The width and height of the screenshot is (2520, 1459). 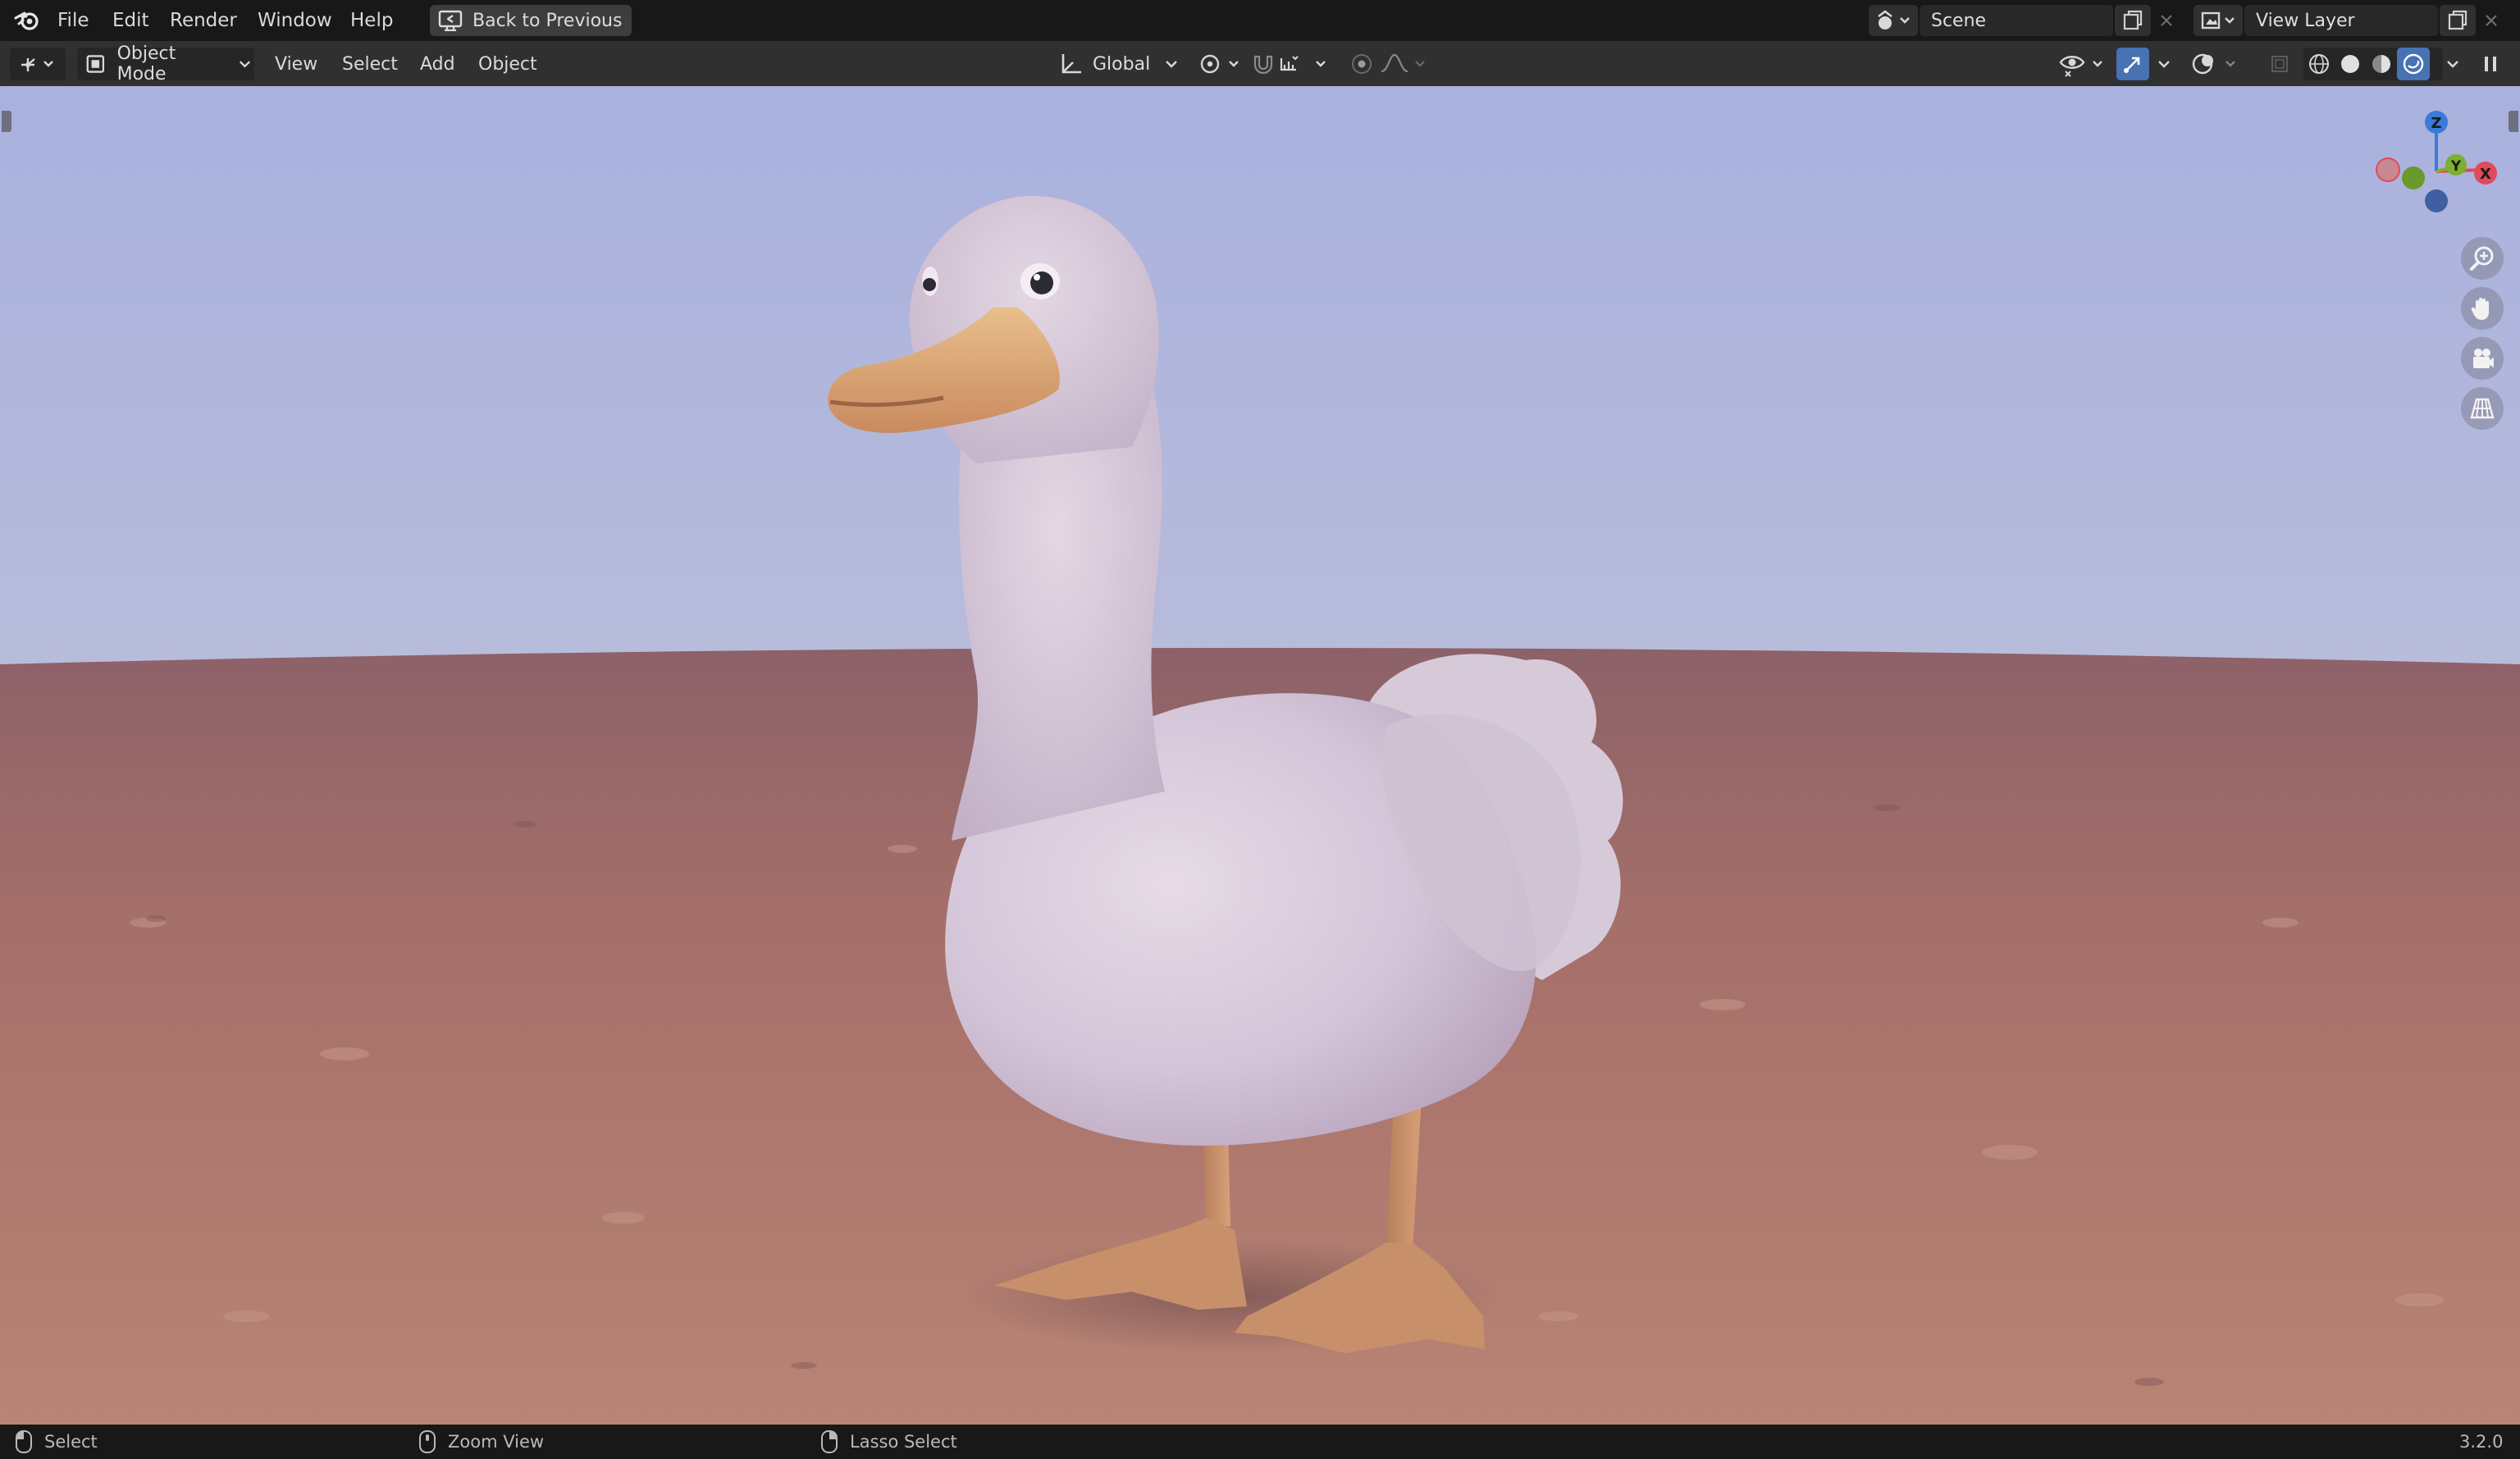 I want to click on pivot-point-dropdown, so click(x=1220, y=64).